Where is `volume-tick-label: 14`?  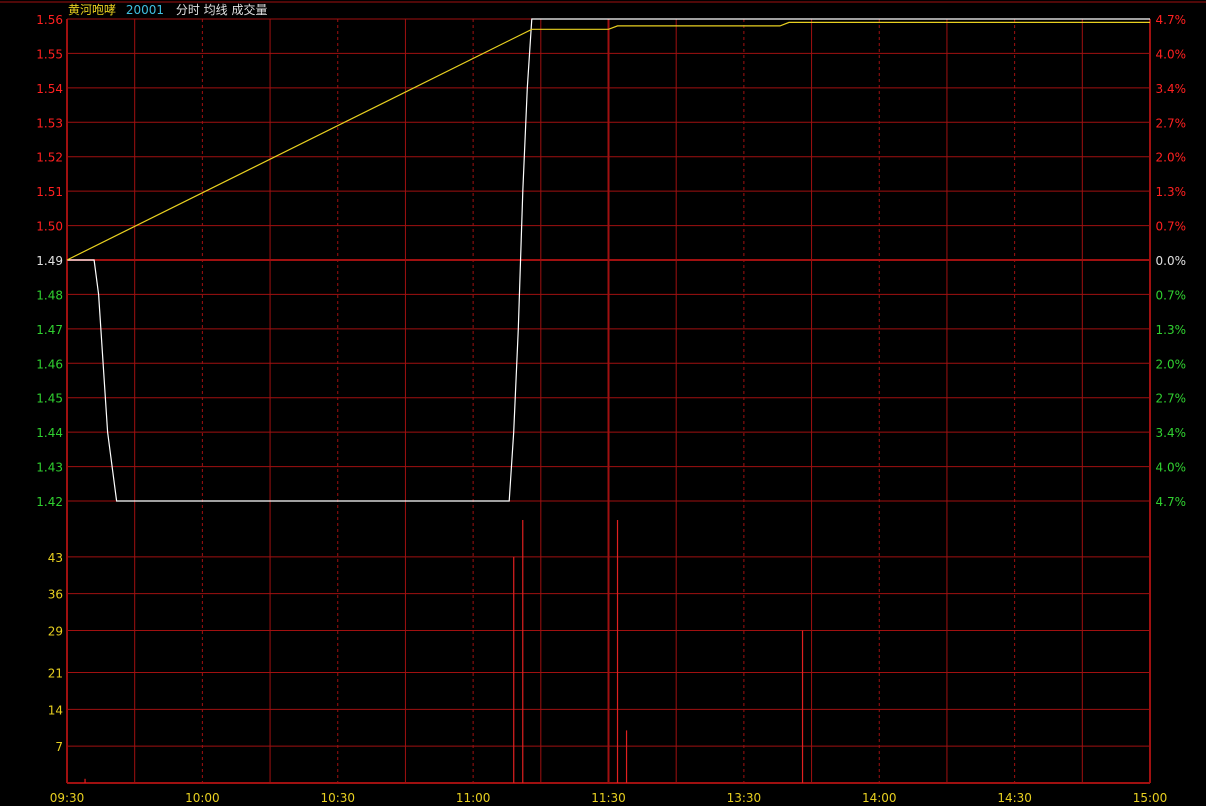 volume-tick-label: 14 is located at coordinates (55, 710).